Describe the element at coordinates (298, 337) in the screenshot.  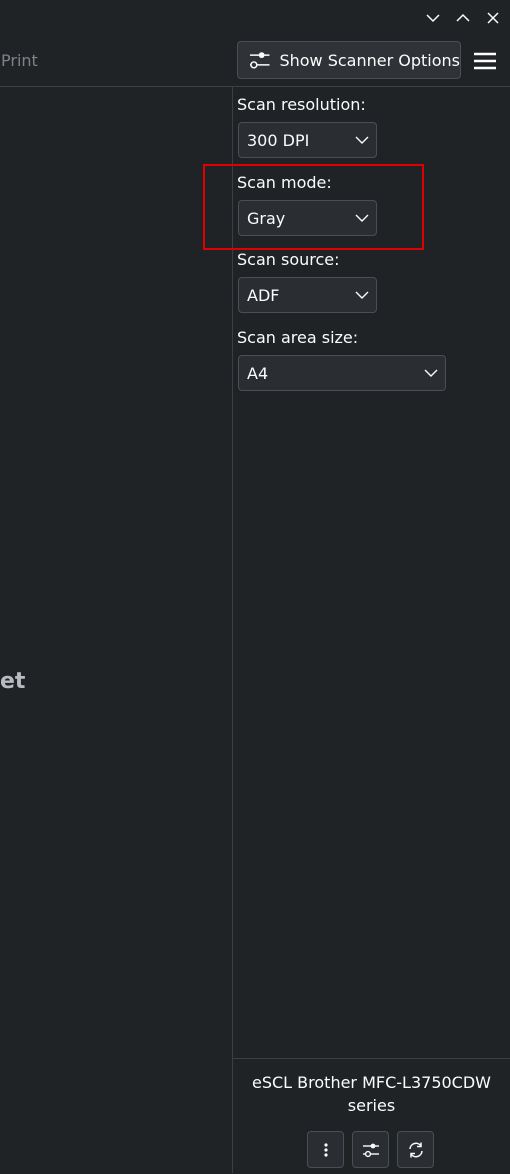
I see `scan-area-size-label: Scan area size:` at that location.